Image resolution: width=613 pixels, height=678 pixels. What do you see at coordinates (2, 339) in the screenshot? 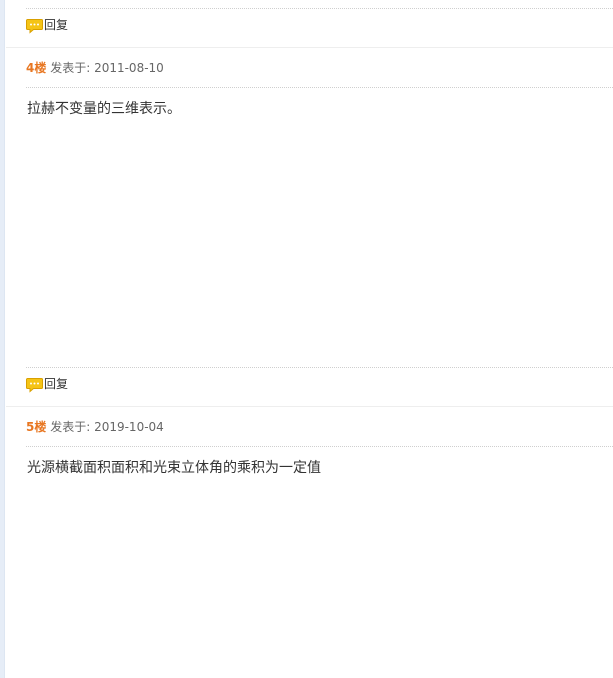
I see `left-rail` at bounding box center [2, 339].